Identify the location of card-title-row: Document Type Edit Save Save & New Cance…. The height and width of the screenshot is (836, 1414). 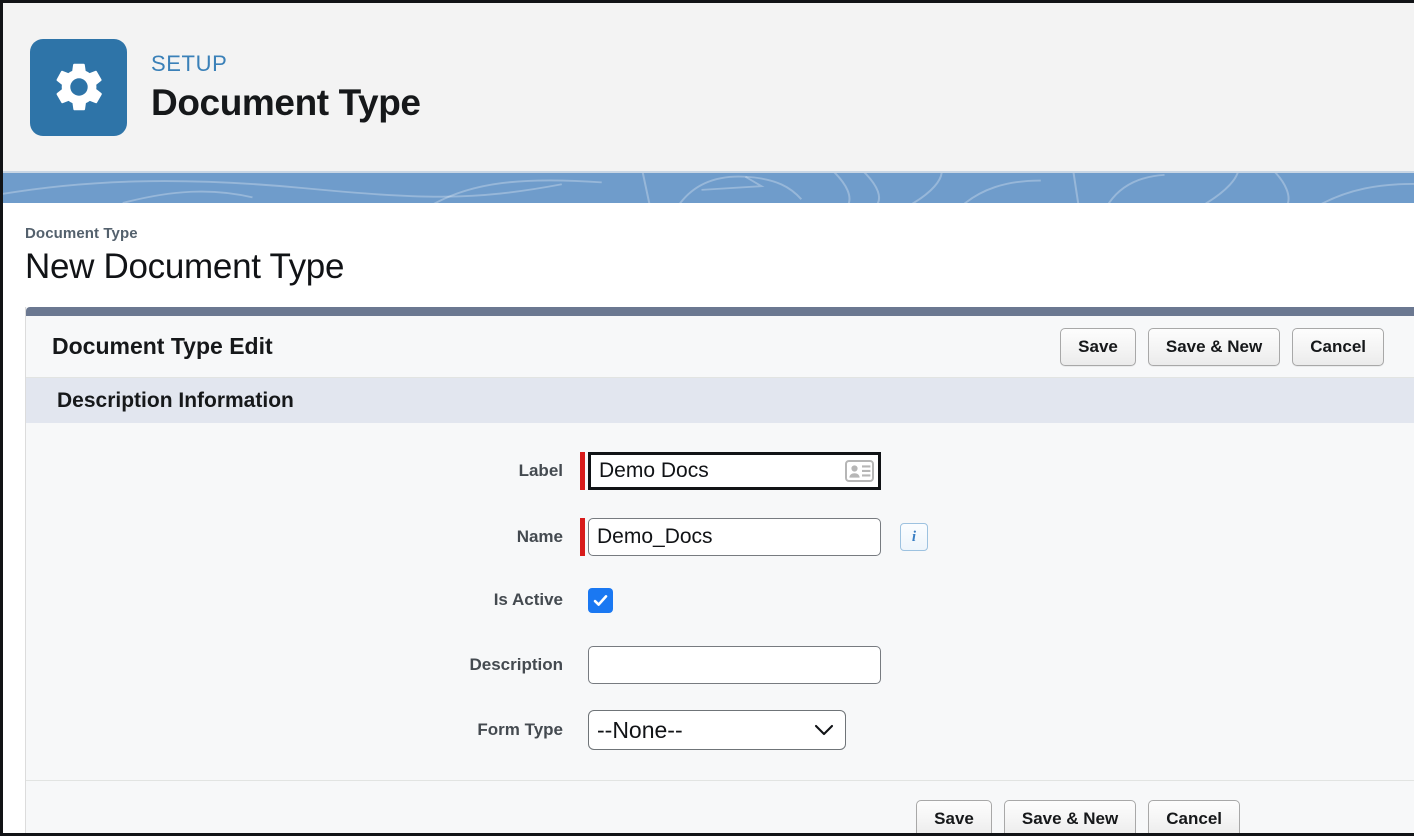
(720, 347).